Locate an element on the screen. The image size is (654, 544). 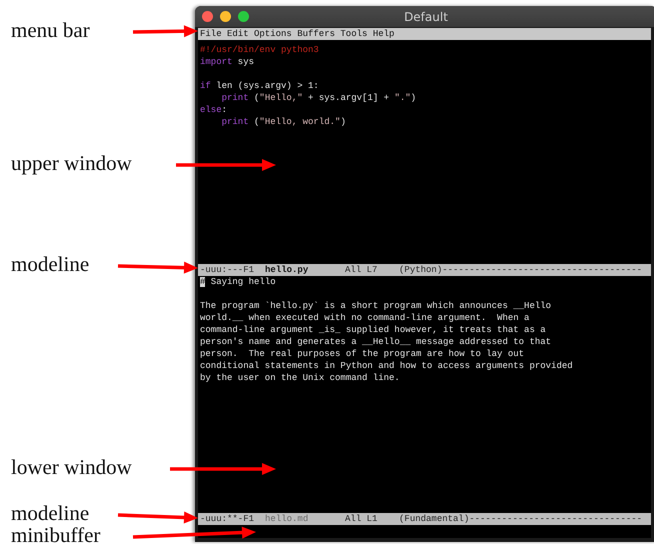
text-line: person's name and generates a __Hello__ message addressed to that is located at coordinates (376, 342).